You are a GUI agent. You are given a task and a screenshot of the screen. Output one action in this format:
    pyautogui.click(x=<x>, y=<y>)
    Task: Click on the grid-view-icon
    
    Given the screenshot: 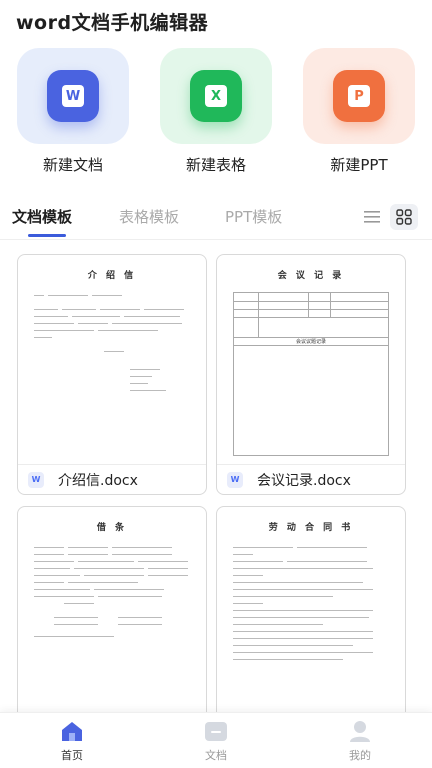 What is the action you would take?
    pyautogui.click(x=404, y=217)
    